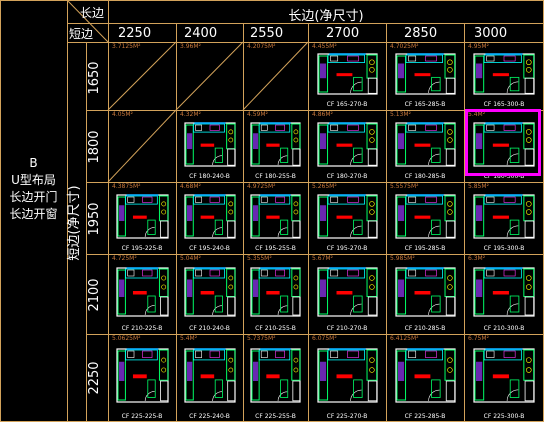 This screenshot has height=422, width=544. I want to click on plan-cell: 6.3M² CF 210-300-B, so click(504, 294).